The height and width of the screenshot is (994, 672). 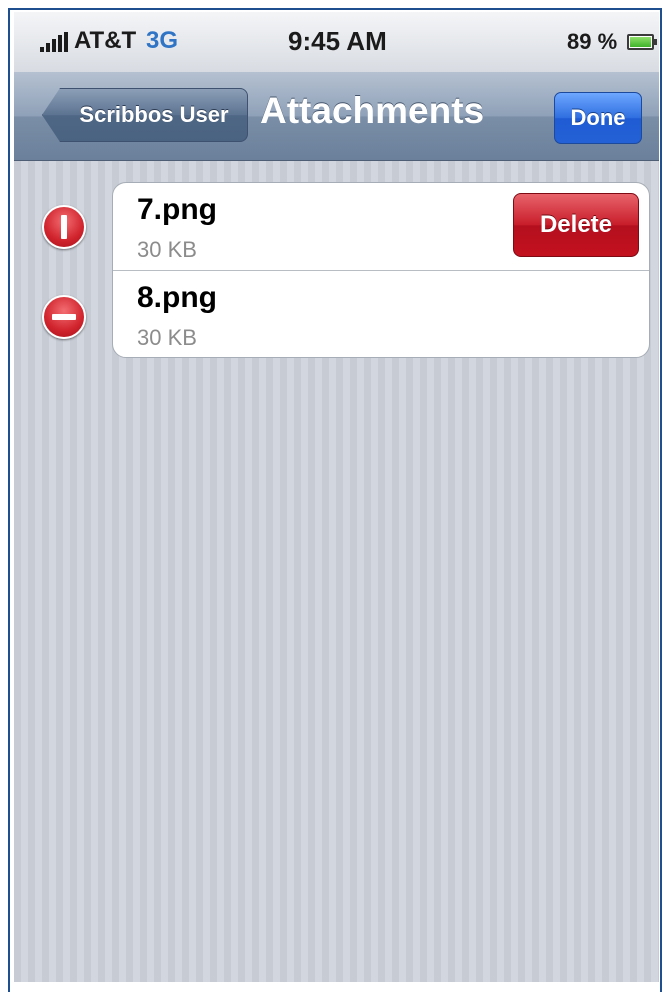 I want to click on back-button: Scribbos User, so click(x=145, y=115).